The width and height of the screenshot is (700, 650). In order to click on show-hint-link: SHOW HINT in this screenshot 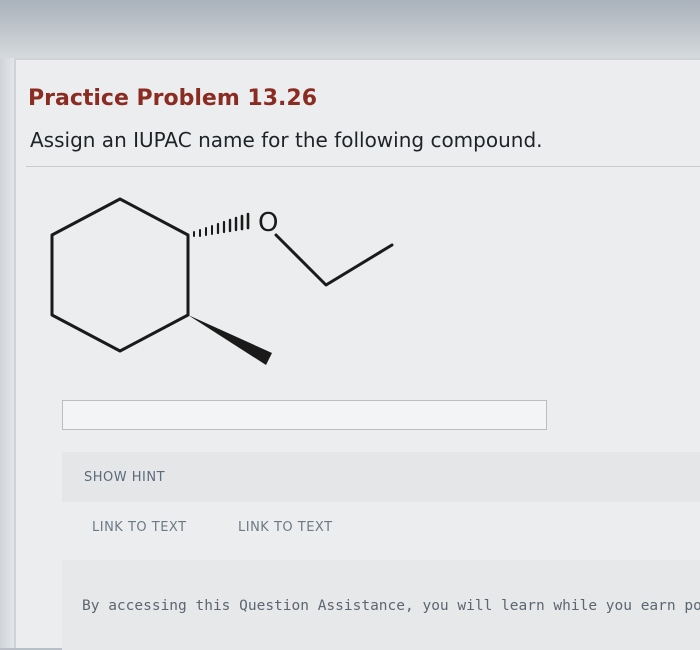, I will do `click(124, 477)`.